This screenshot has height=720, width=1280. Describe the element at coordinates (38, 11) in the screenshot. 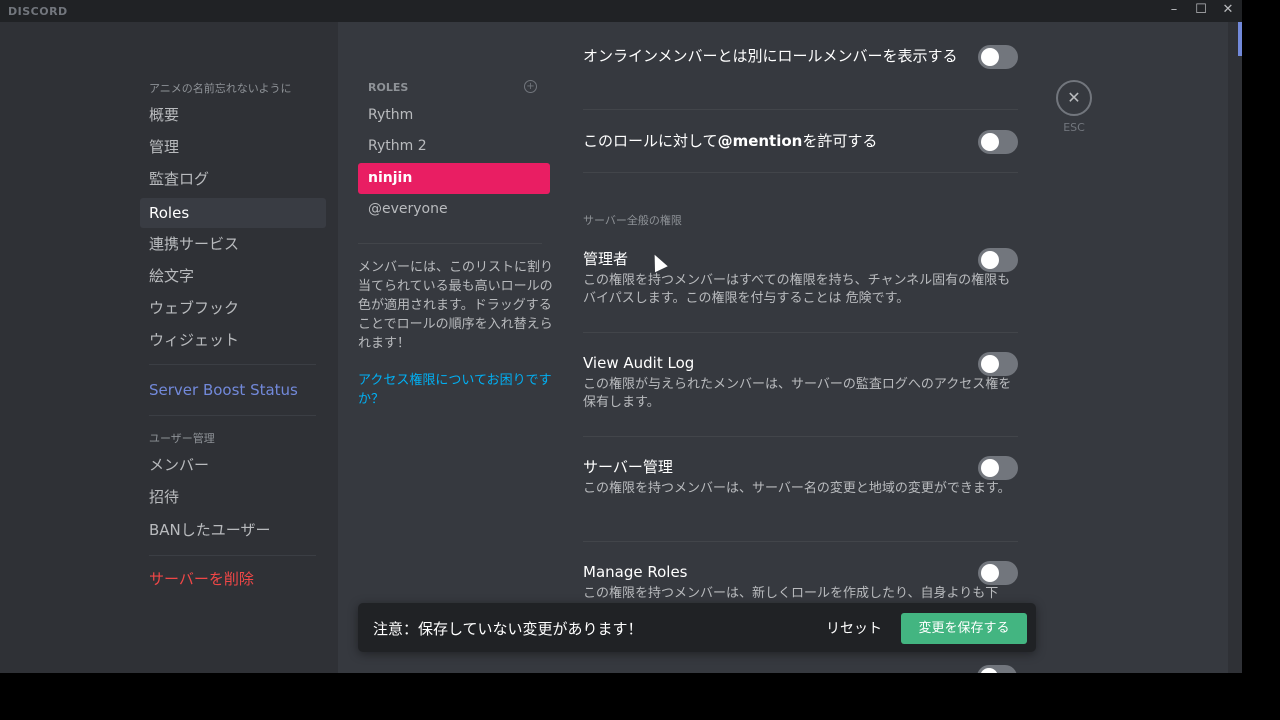

I see `discord-logo: DISCORD` at that location.